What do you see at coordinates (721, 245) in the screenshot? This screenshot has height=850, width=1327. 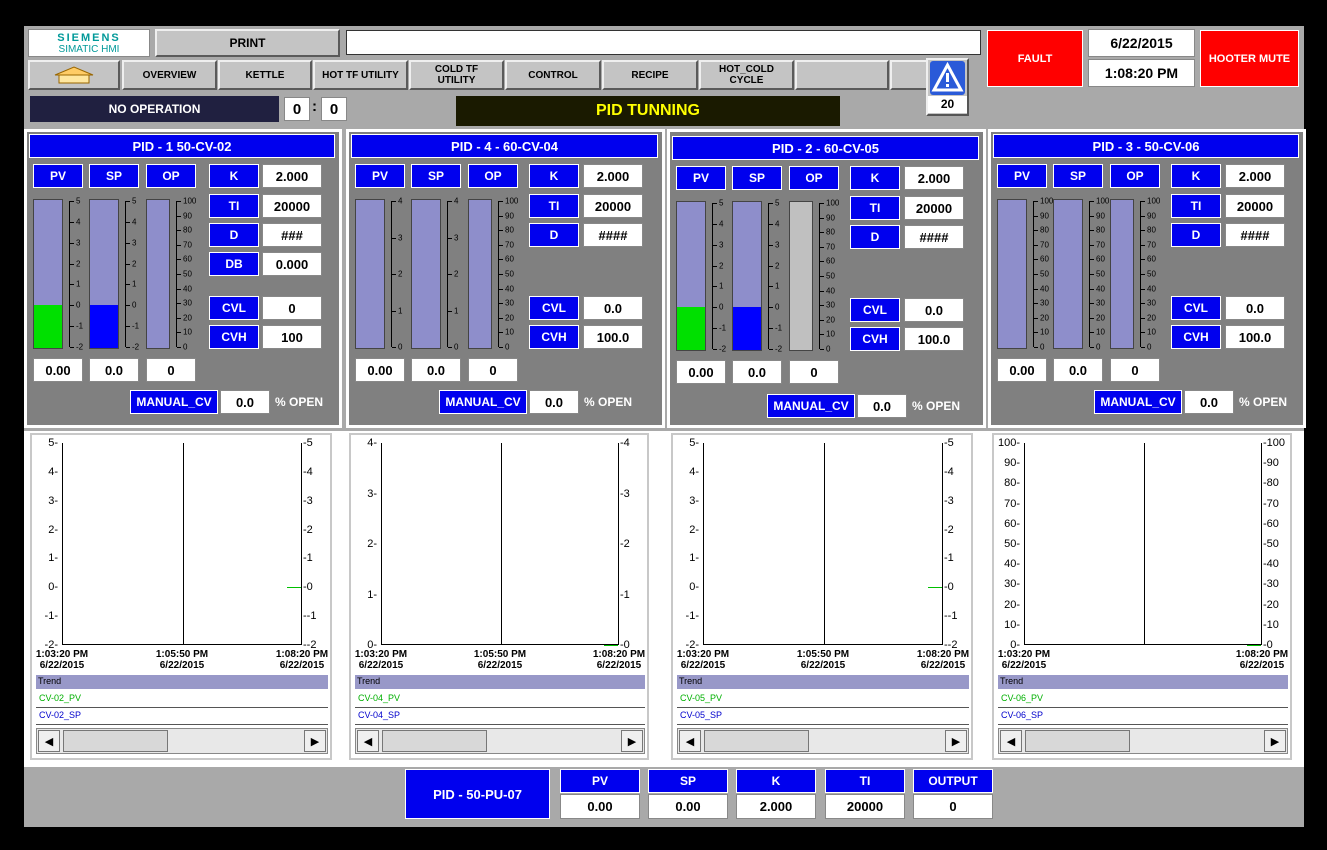 I see `pv-scale-tick-label: 3` at bounding box center [721, 245].